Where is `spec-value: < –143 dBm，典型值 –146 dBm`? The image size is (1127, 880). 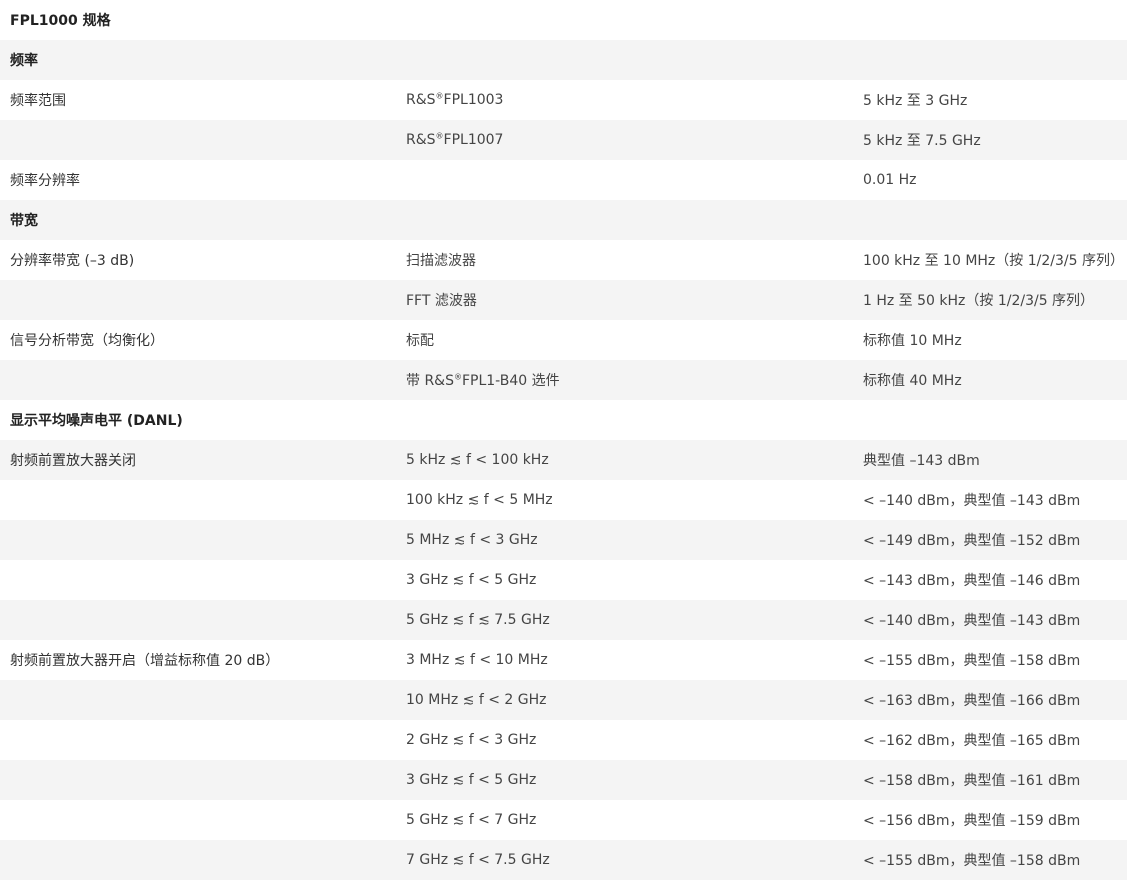
spec-value: < –143 dBm，典型值 –146 dBm is located at coordinates (972, 581).